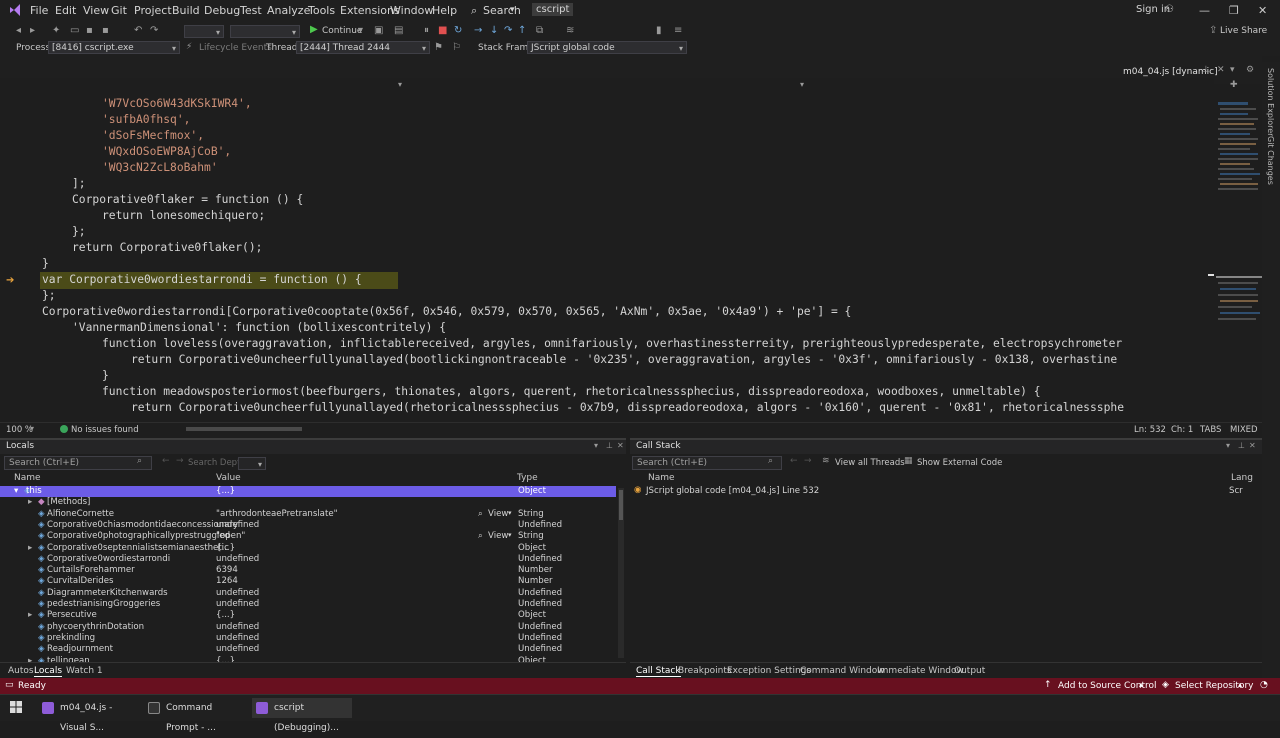 This screenshot has height=738, width=1280. What do you see at coordinates (308, 638) in the screenshot?
I see `table-row: ◈ prekindling undefined Undefined` at bounding box center [308, 638].